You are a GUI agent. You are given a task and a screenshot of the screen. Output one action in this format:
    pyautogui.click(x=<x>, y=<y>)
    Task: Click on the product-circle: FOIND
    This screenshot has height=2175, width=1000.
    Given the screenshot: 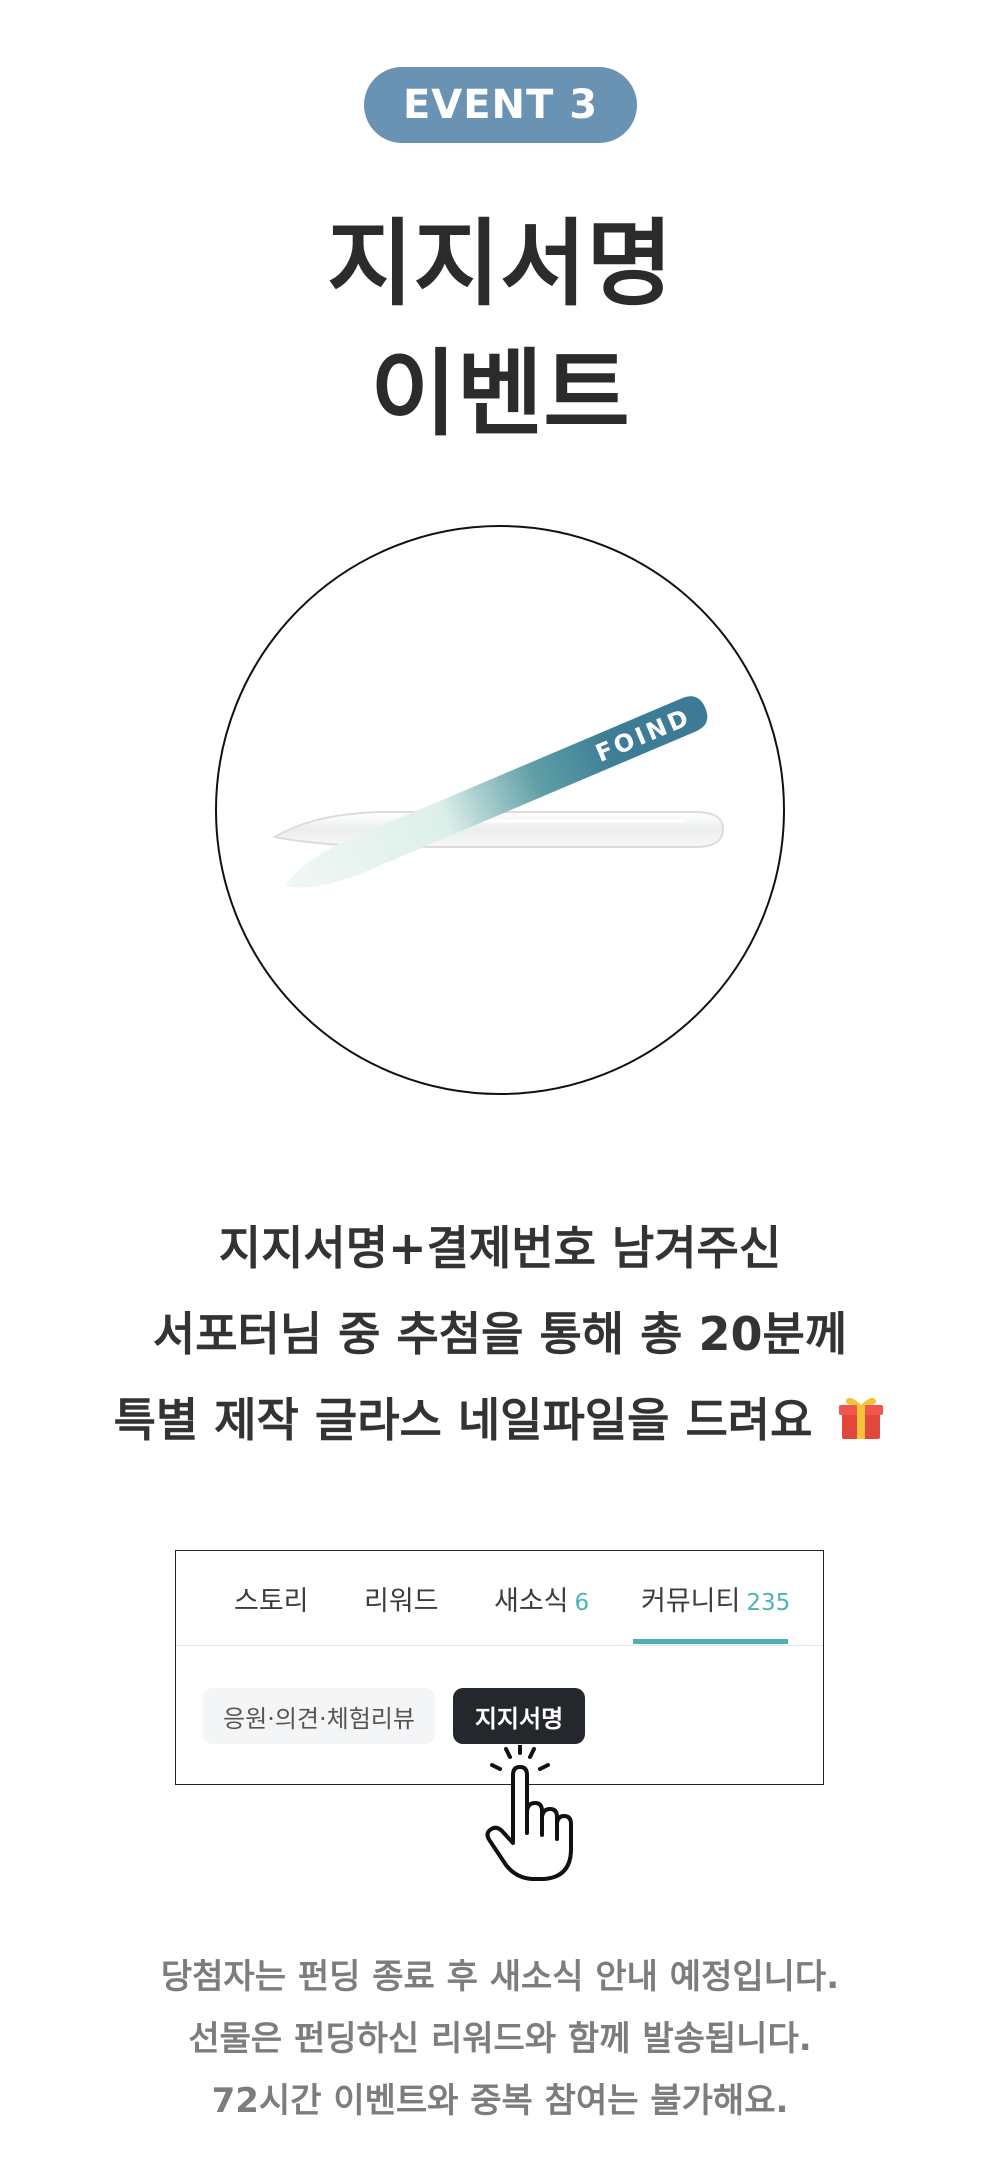 What is the action you would take?
    pyautogui.click(x=500, y=810)
    